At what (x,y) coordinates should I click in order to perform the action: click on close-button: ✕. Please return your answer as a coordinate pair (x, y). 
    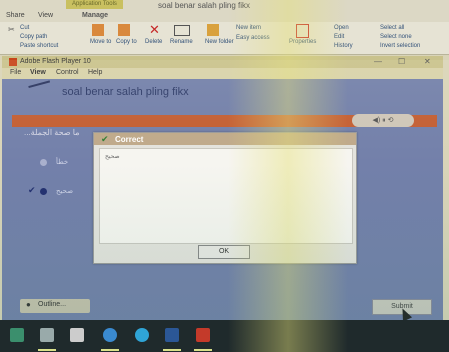
    Looking at the image, I should click on (427, 61).